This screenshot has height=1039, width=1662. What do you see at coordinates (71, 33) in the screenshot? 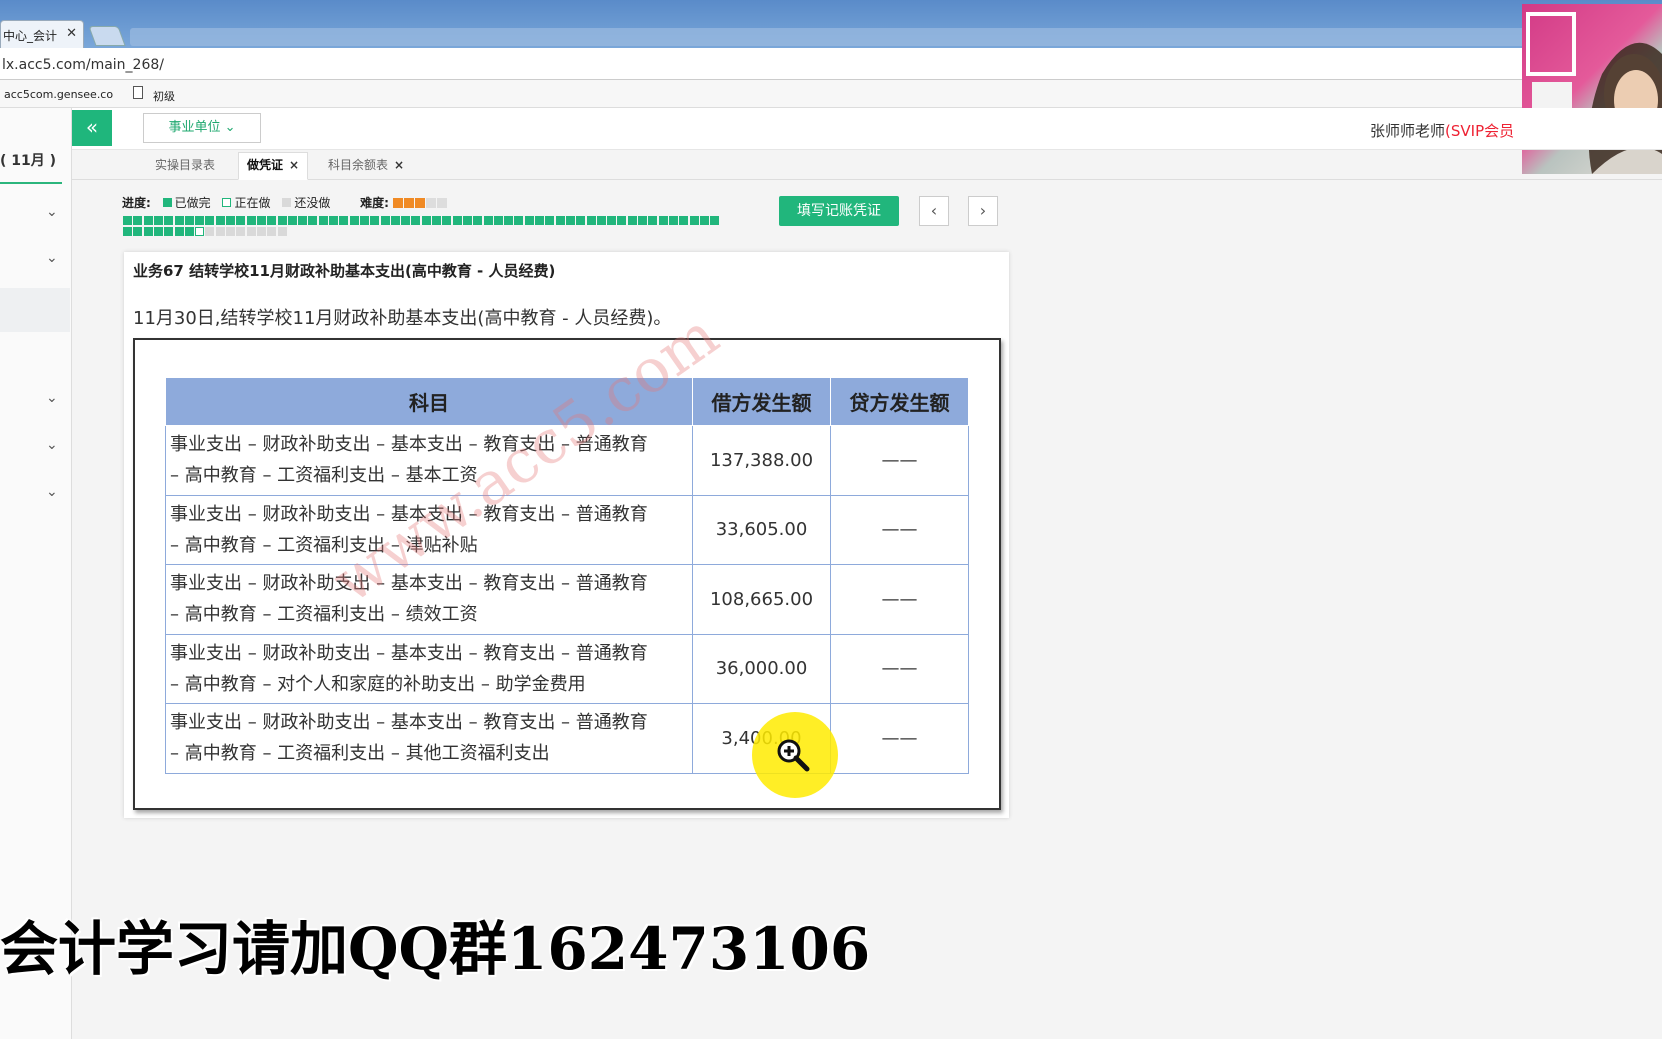
I see `browser-tab-close-icon: ✕` at bounding box center [71, 33].